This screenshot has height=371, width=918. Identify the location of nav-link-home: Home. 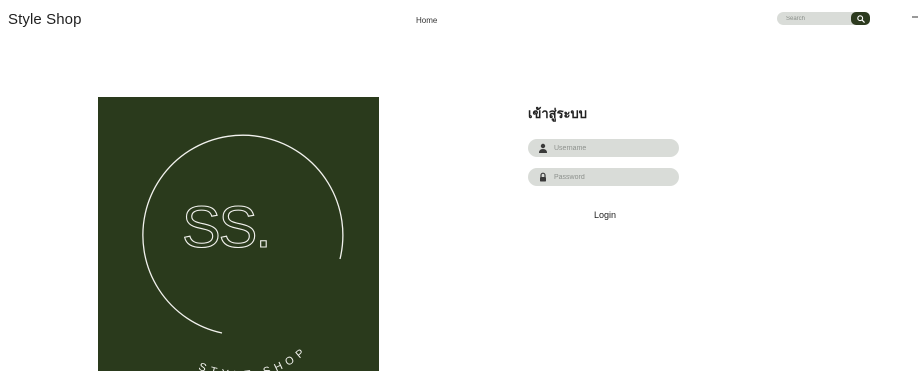
(426, 20).